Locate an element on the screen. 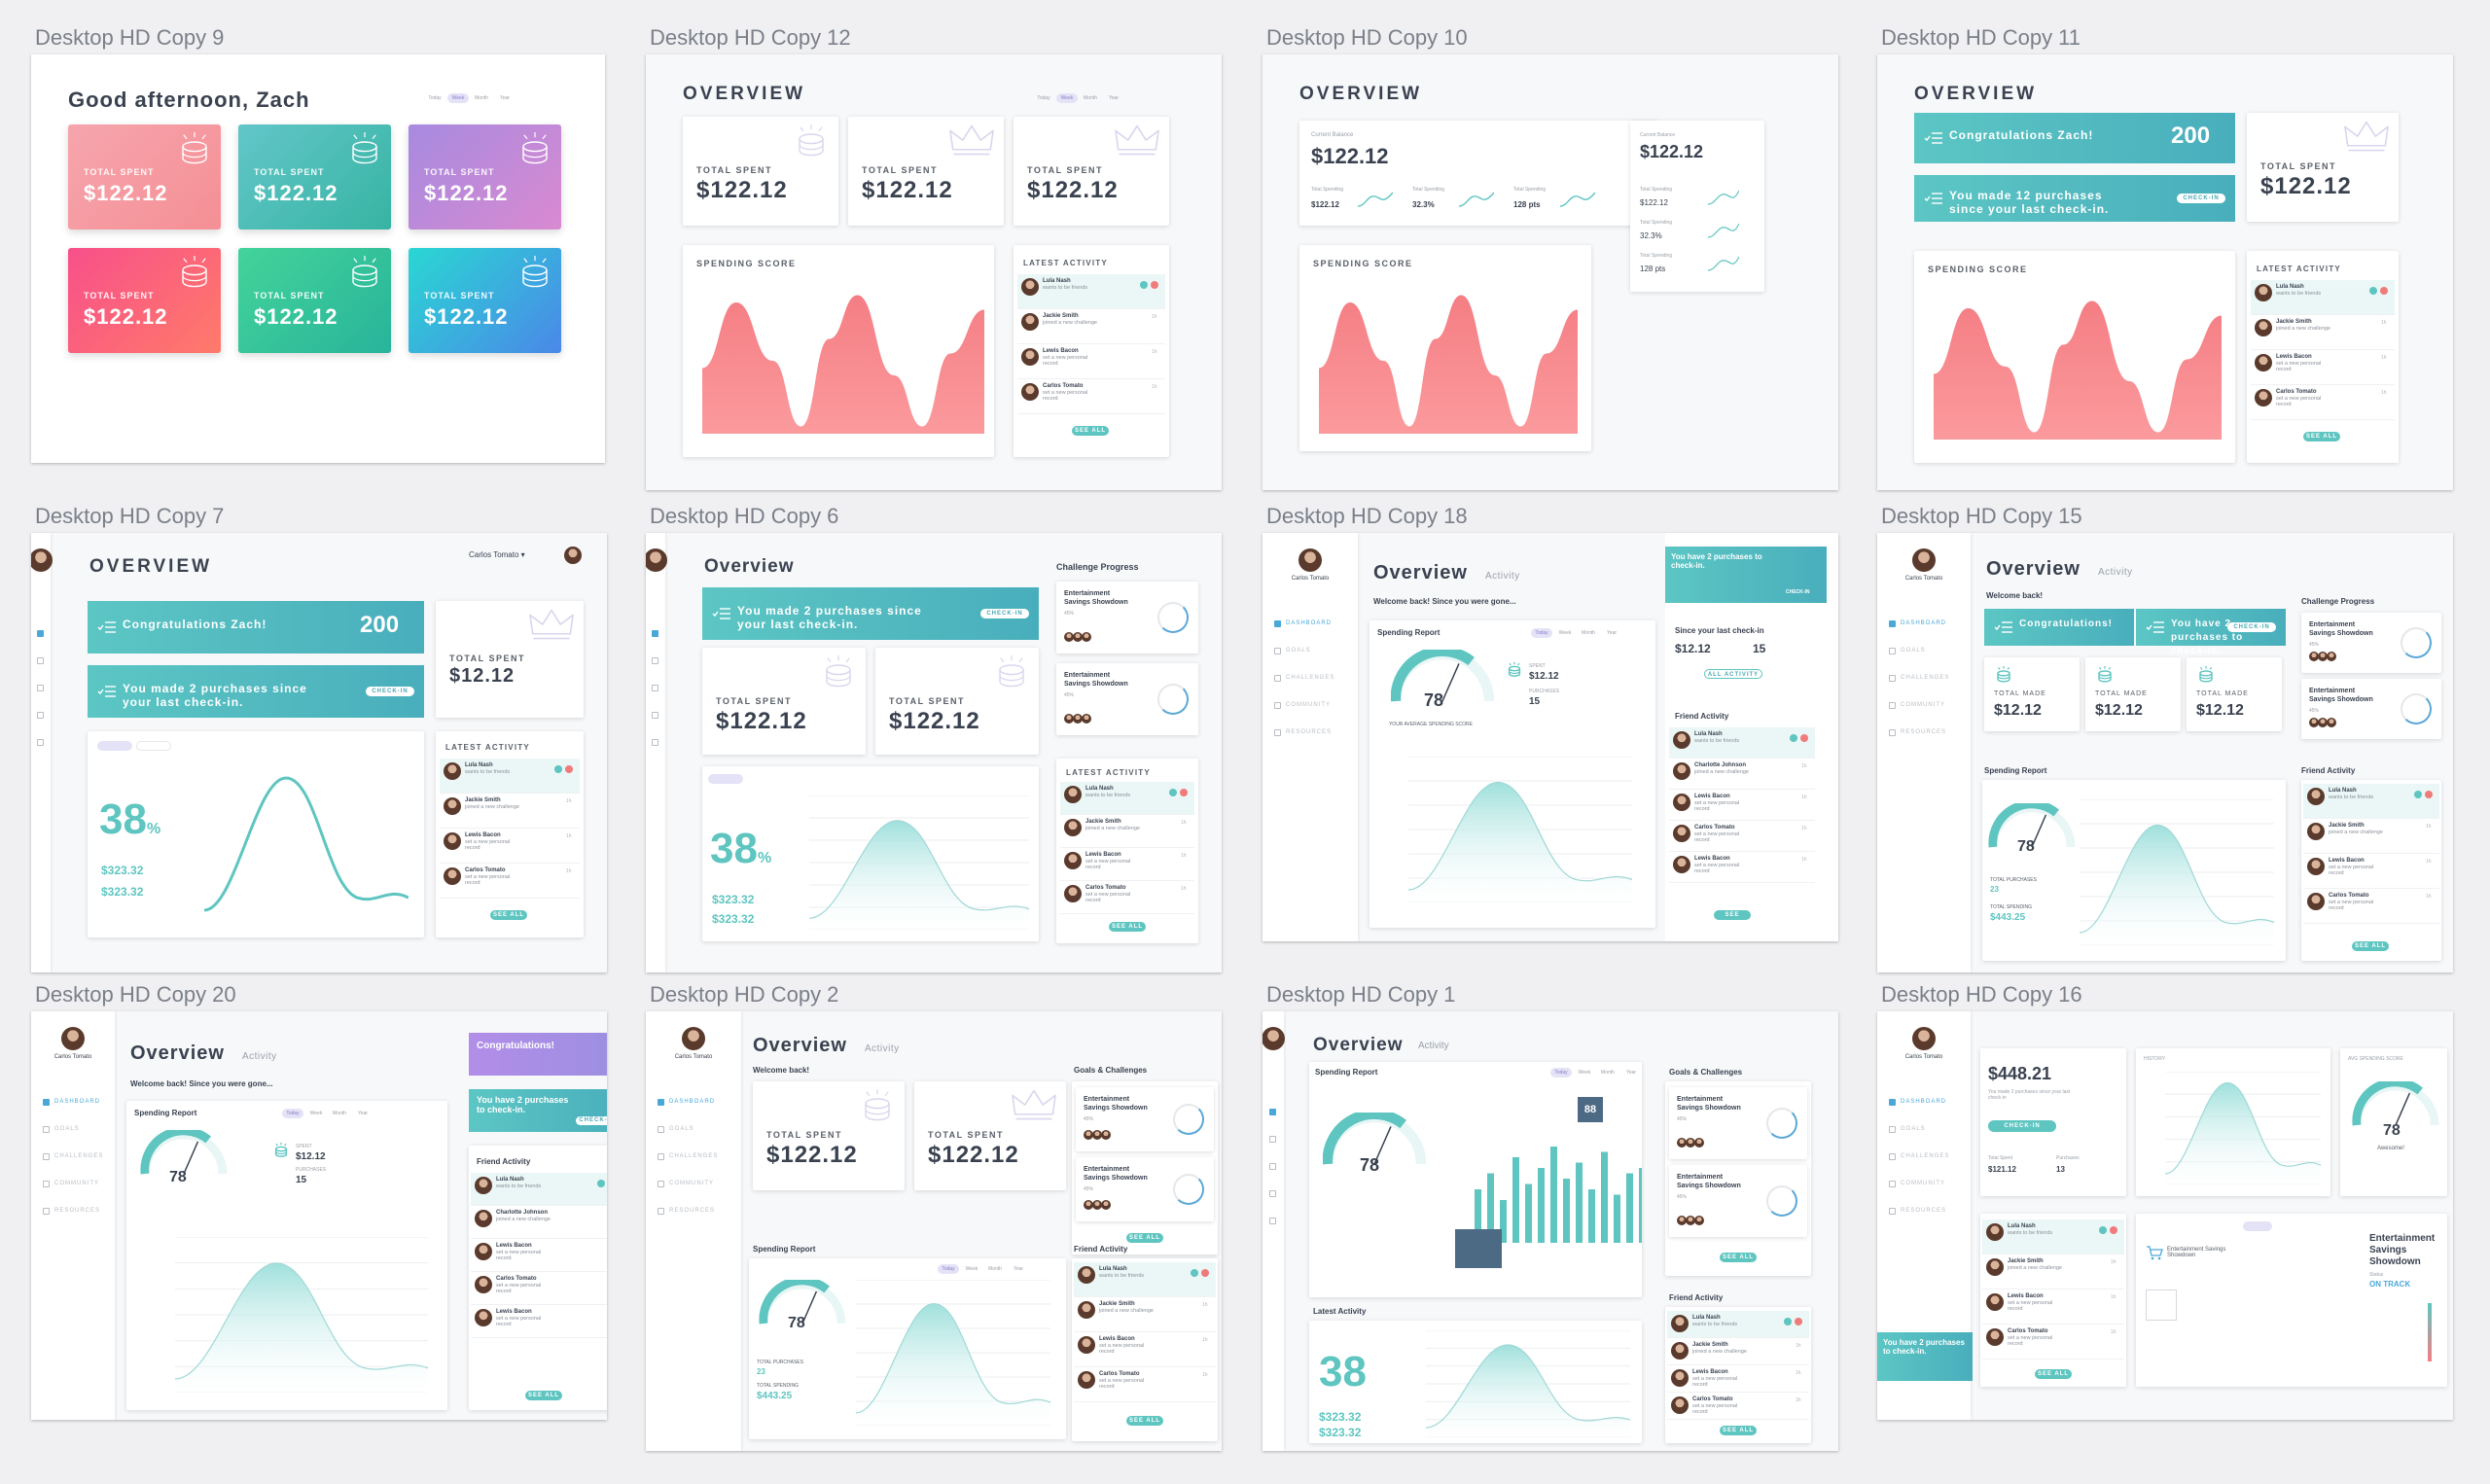 The height and width of the screenshot is (1484, 2490). all-activity-button: ALL ACTIVITY is located at coordinates (1733, 674).